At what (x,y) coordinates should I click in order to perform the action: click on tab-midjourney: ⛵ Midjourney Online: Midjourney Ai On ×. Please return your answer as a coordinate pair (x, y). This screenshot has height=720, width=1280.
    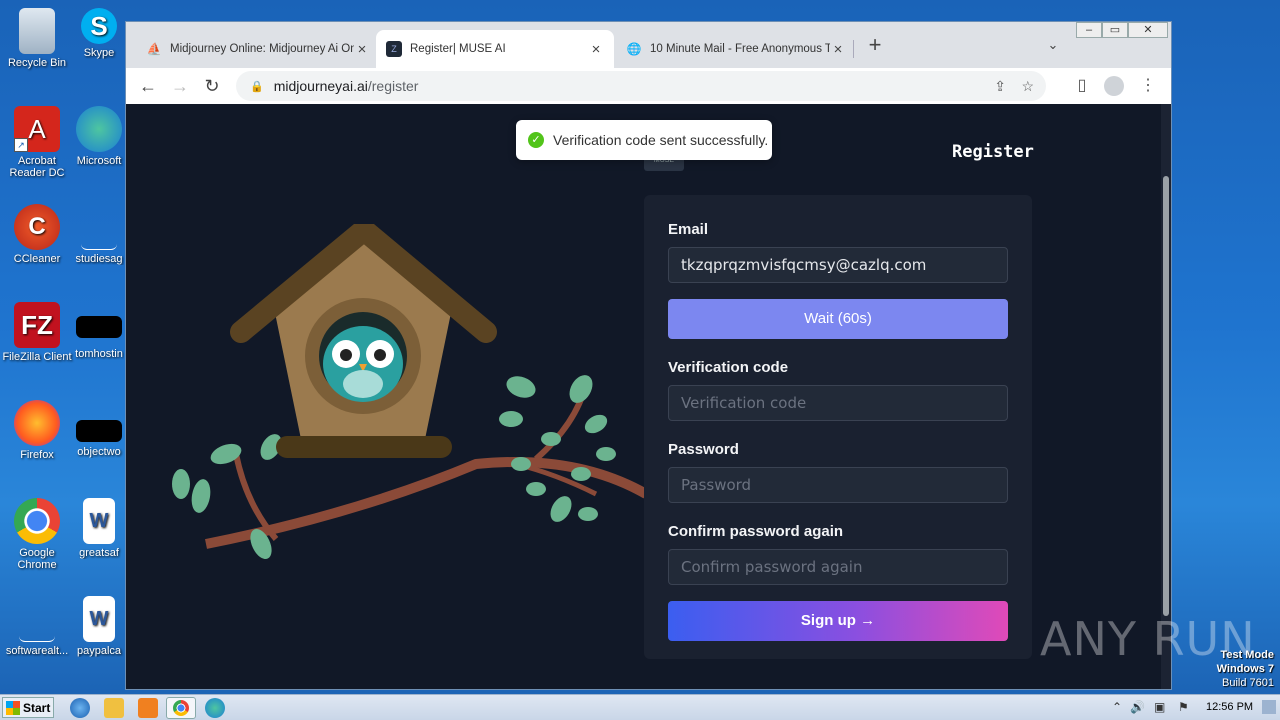
    Looking at the image, I should click on (258, 49).